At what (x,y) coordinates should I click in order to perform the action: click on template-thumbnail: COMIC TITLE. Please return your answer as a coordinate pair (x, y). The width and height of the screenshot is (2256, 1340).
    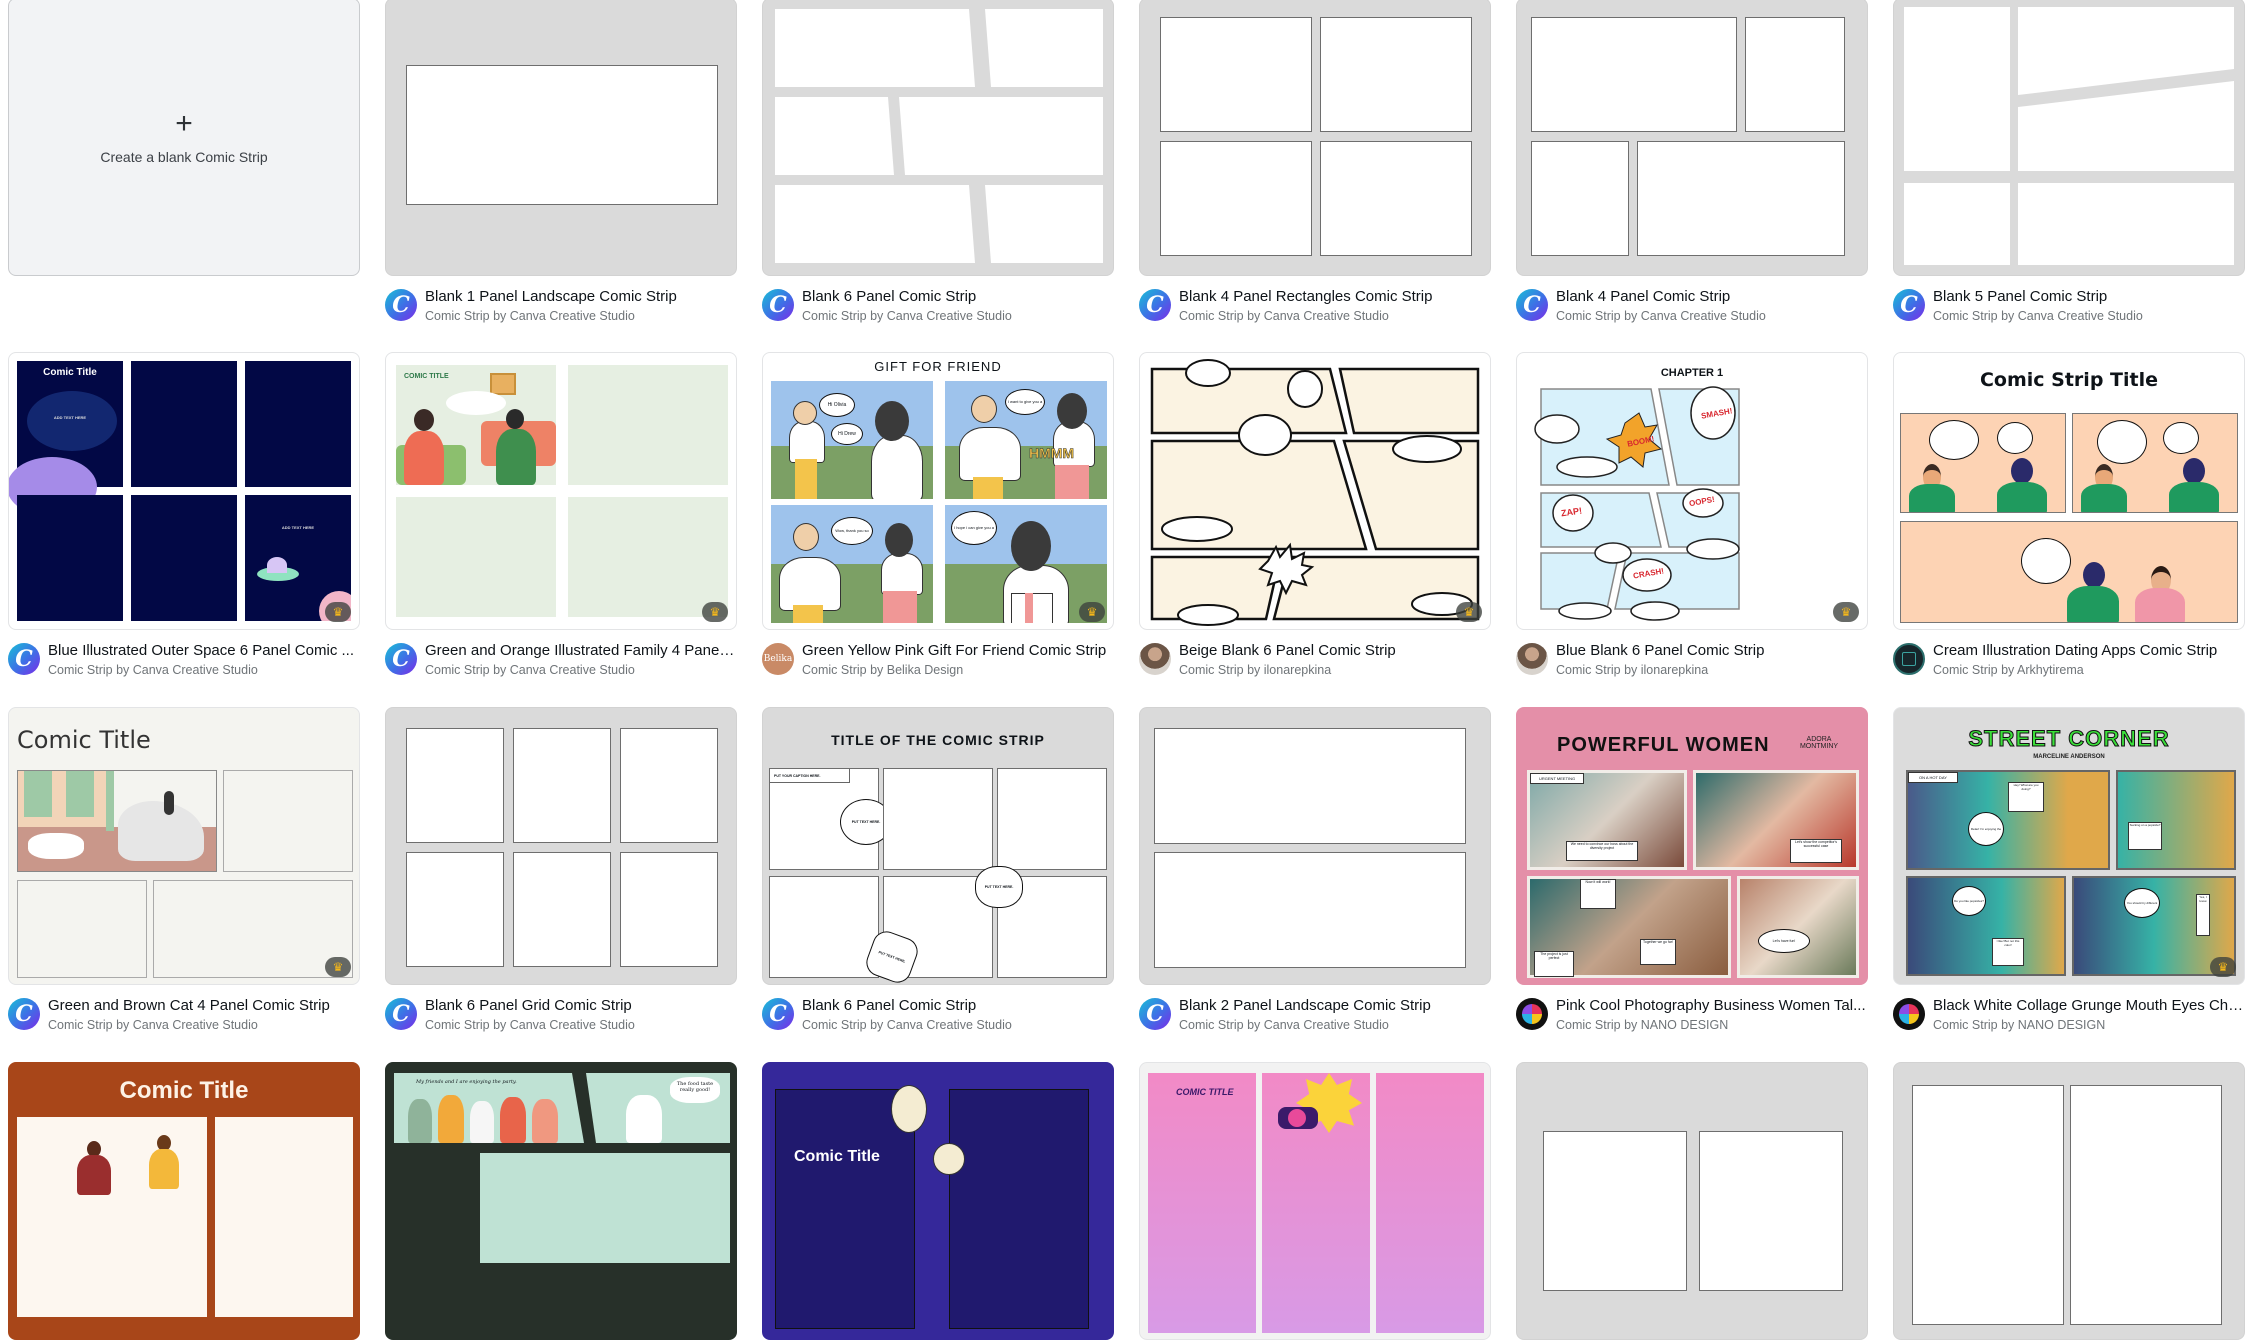
    Looking at the image, I should click on (1315, 1201).